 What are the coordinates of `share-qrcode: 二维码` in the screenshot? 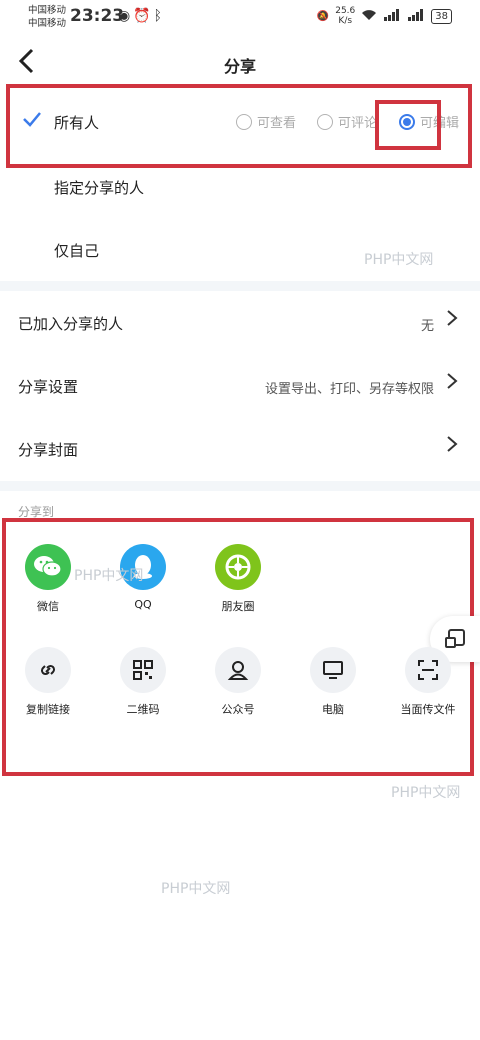 It's located at (143, 682).